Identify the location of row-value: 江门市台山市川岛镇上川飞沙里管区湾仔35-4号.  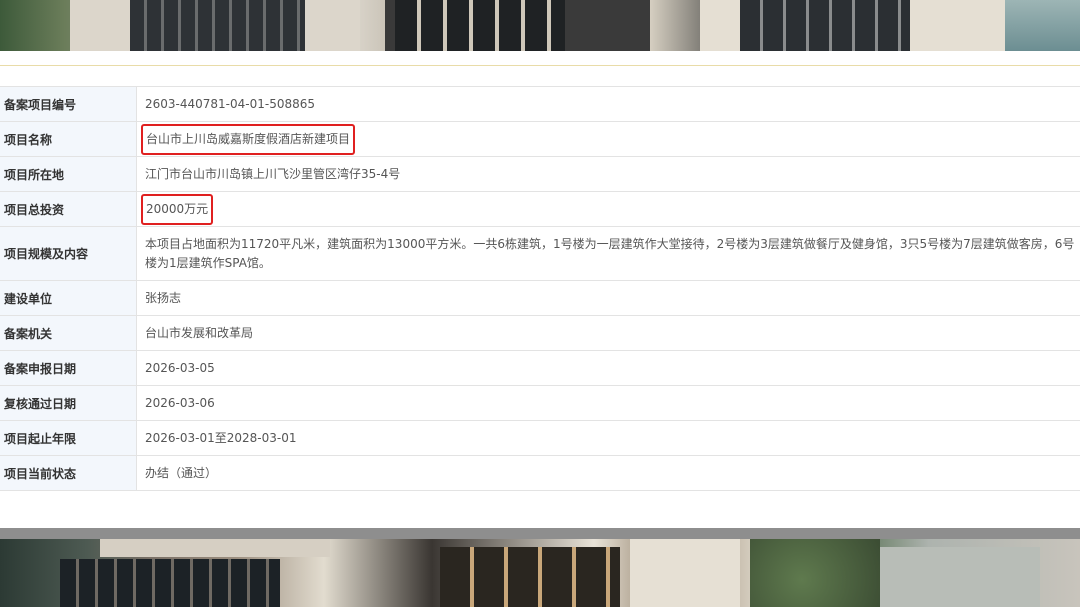
(273, 173).